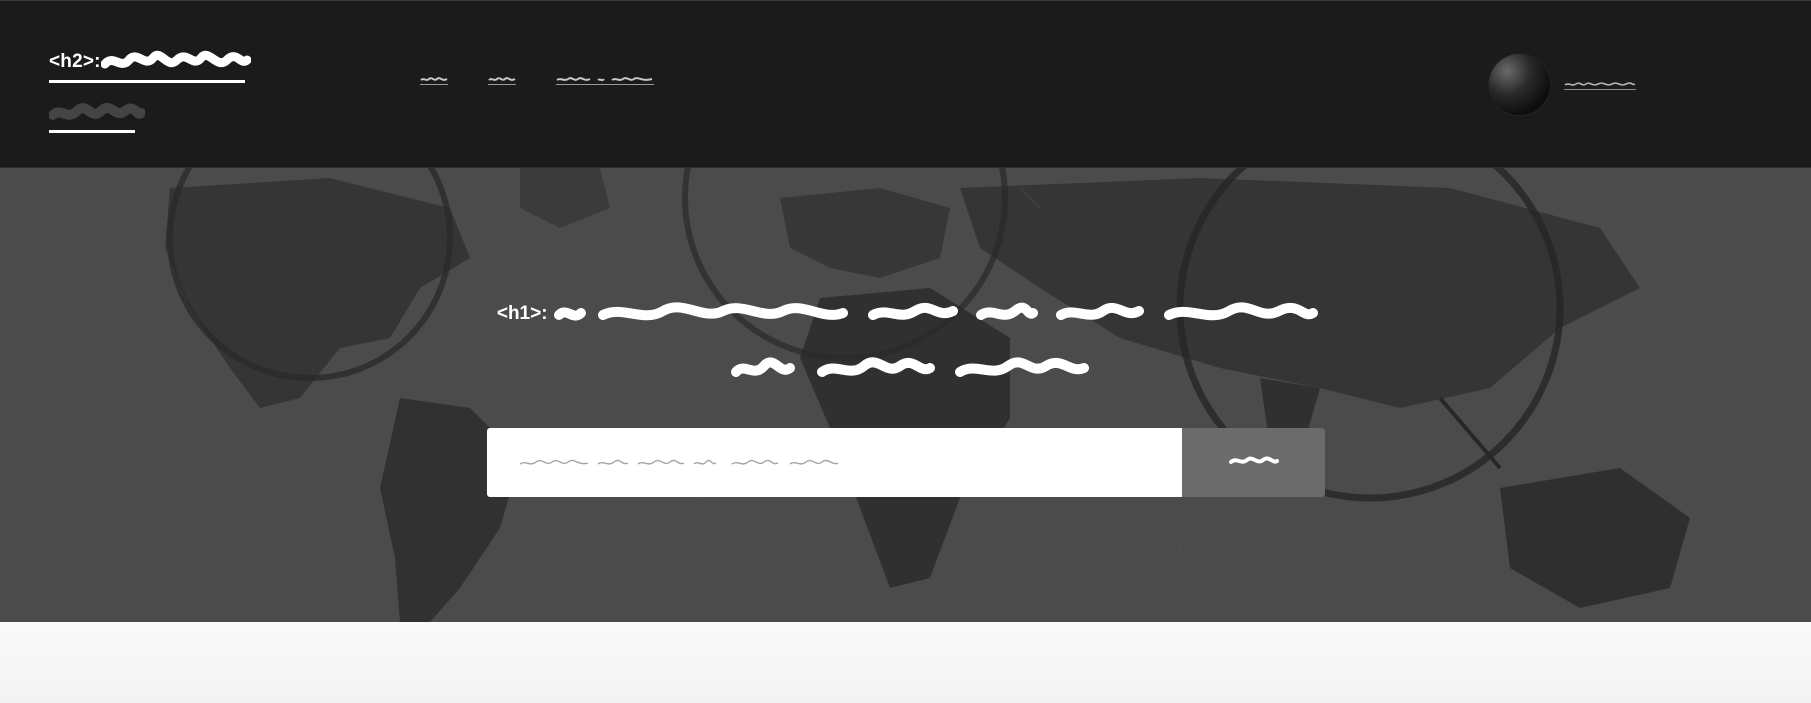 This screenshot has width=1811, height=703. I want to click on search-form, so click(906, 462).